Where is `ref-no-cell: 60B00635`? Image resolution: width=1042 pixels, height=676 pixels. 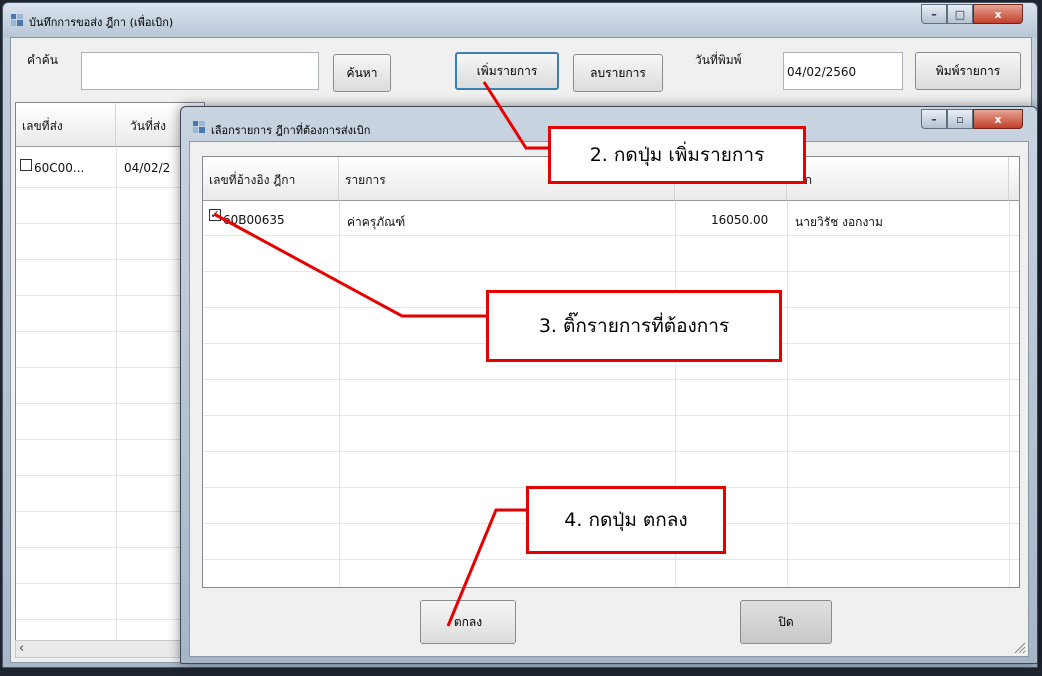 ref-no-cell: 60B00635 is located at coordinates (254, 220).